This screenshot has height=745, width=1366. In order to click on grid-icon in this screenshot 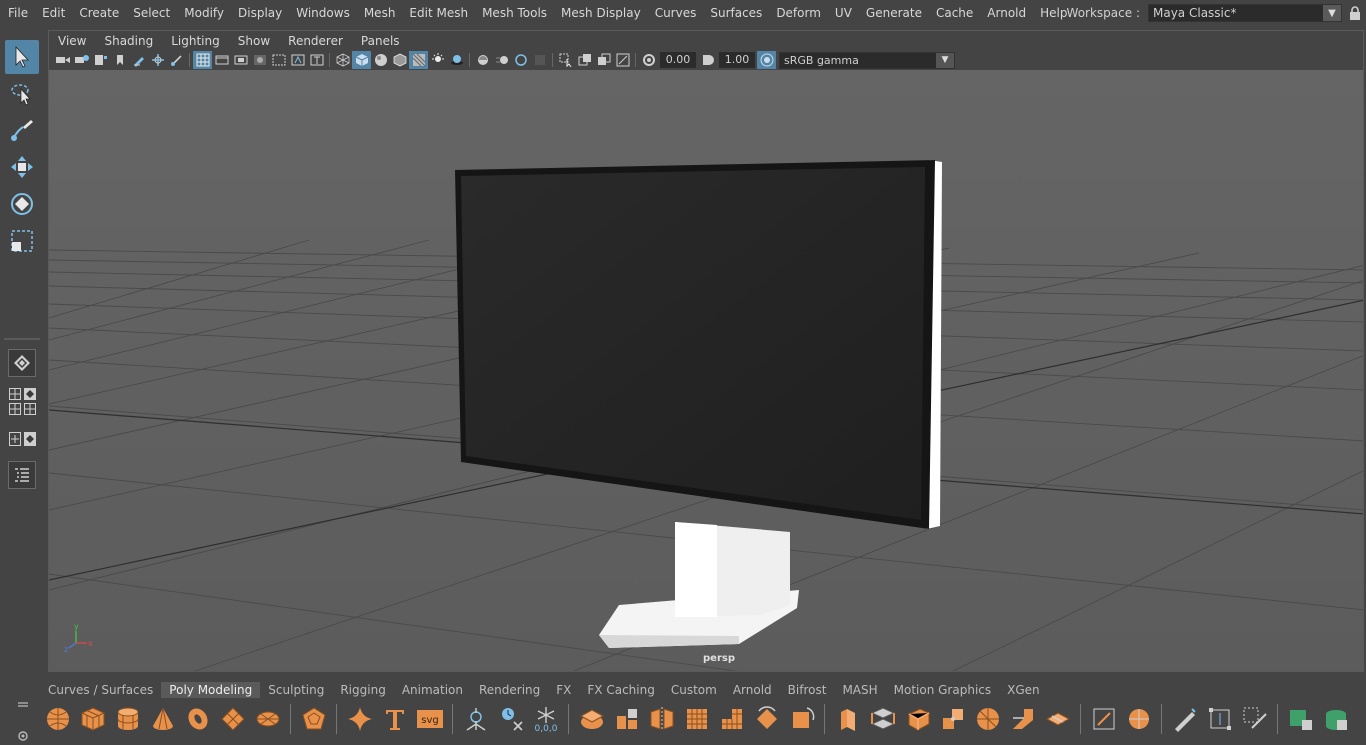, I will do `click(202, 60)`.